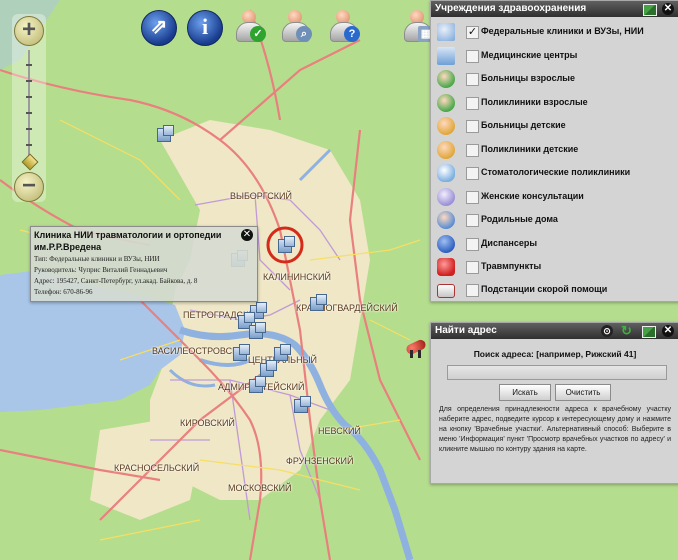  I want to click on person-help-button: ?, so click(346, 28).